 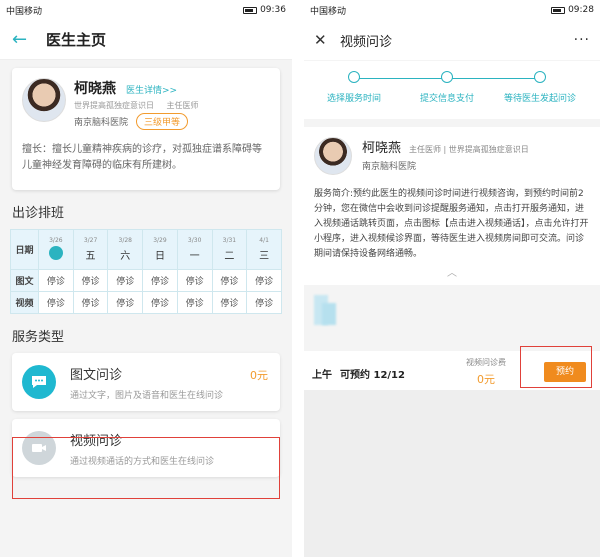 I want to click on chat-bubble-icon, so click(x=39, y=382).